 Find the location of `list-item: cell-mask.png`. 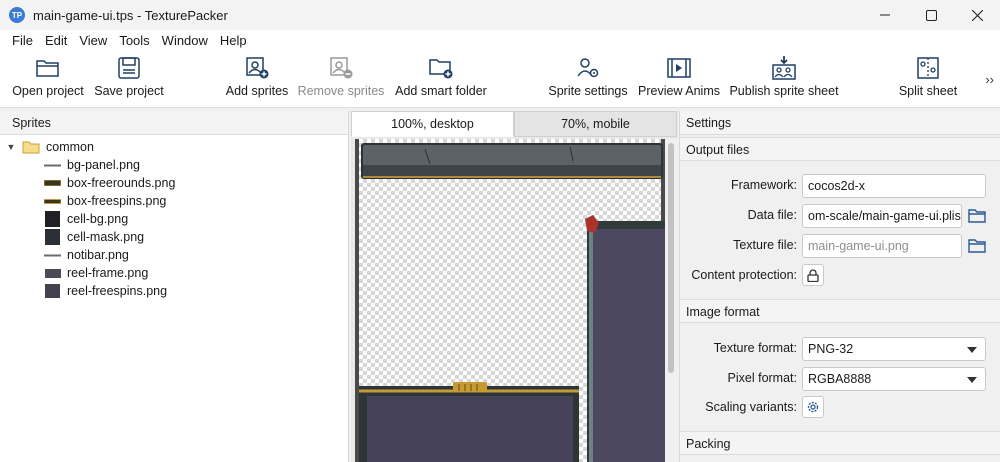

list-item: cell-mask.png is located at coordinates (174, 237).